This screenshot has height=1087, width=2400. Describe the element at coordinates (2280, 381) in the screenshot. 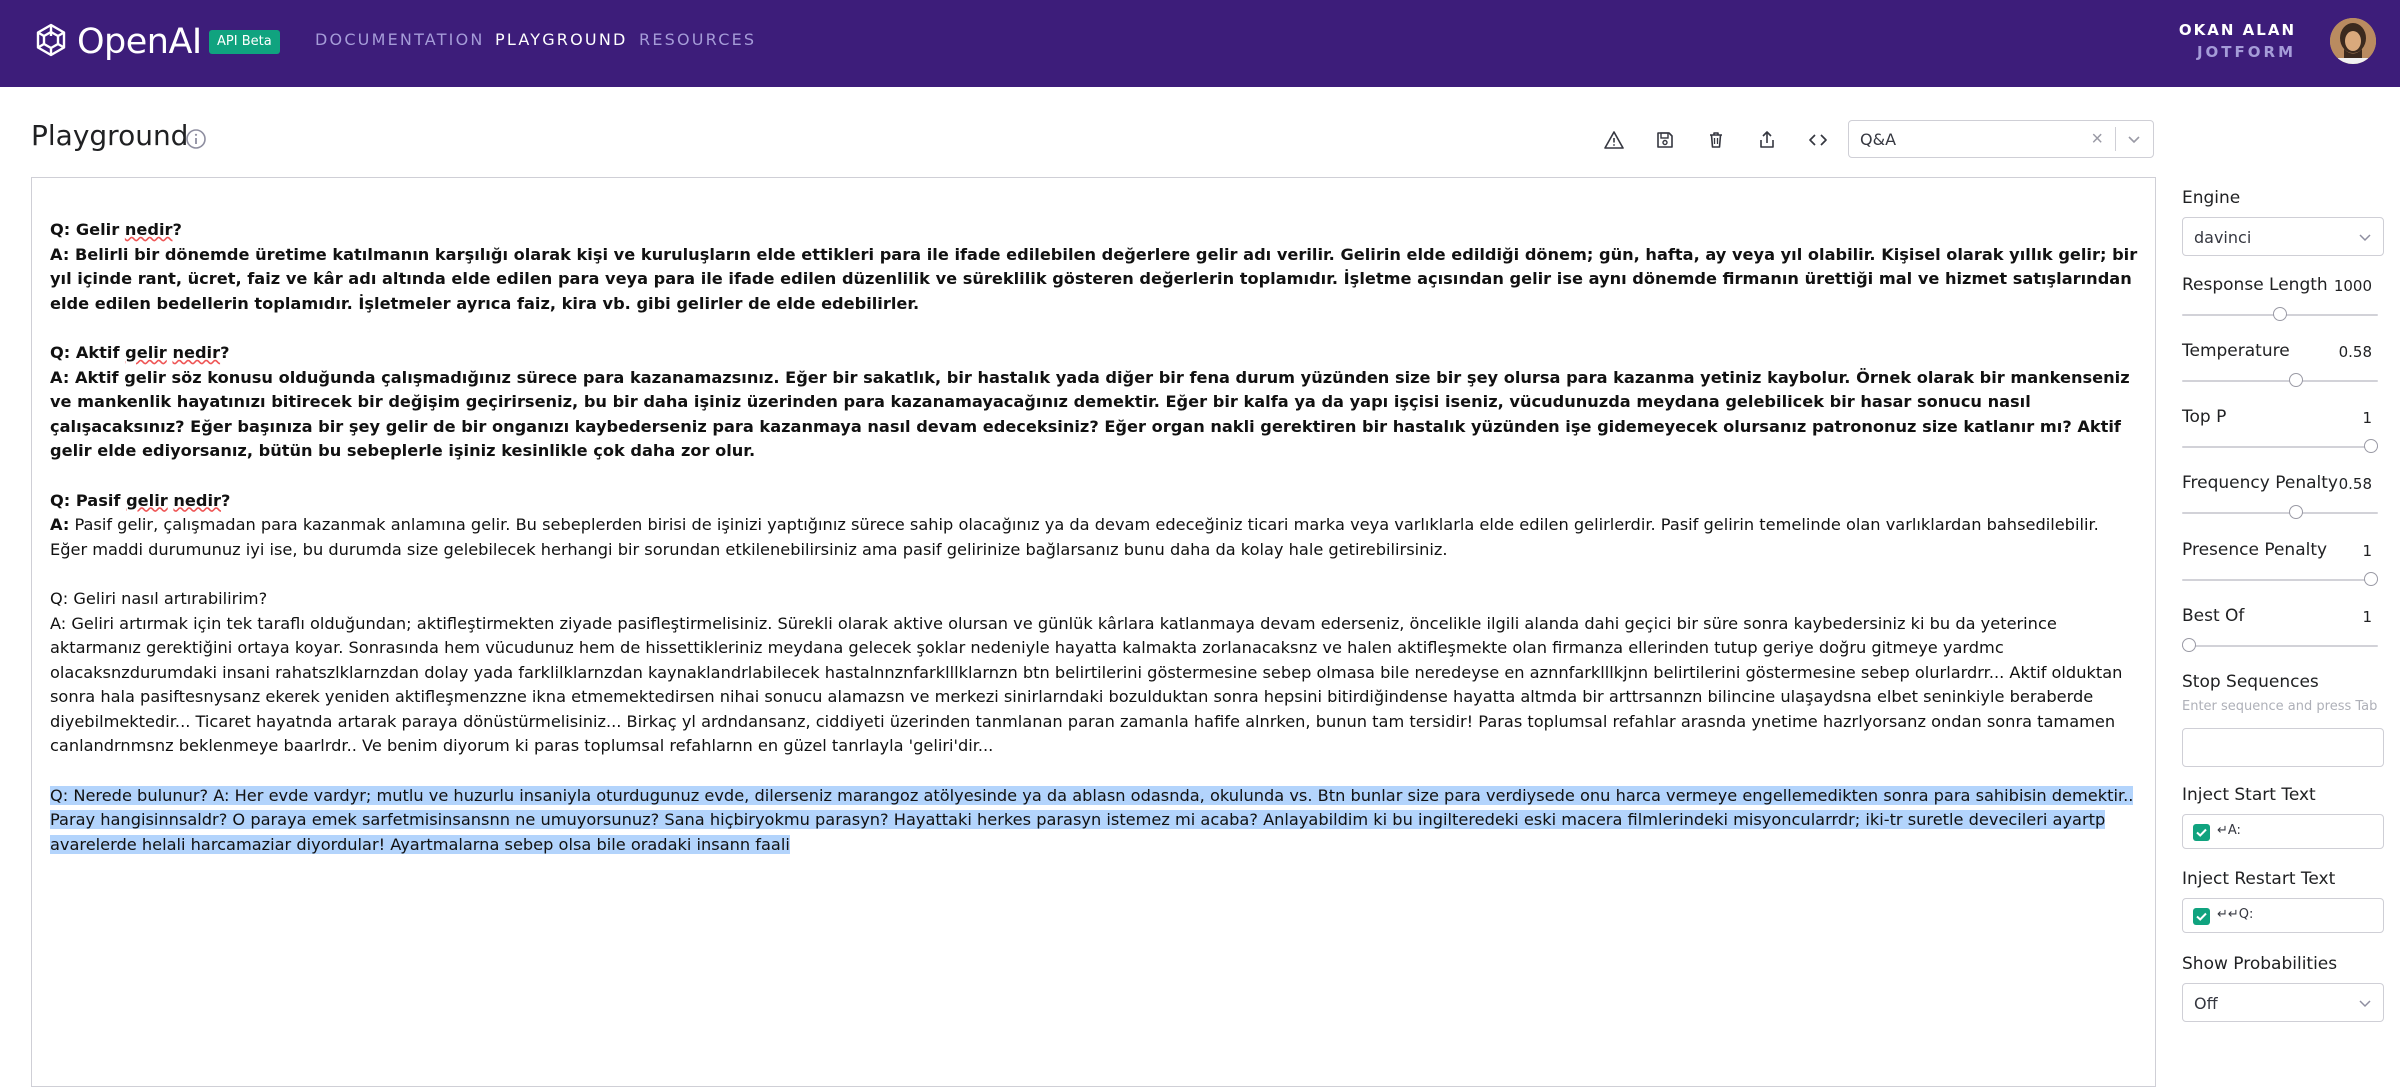

I see `temperature-slider` at that location.